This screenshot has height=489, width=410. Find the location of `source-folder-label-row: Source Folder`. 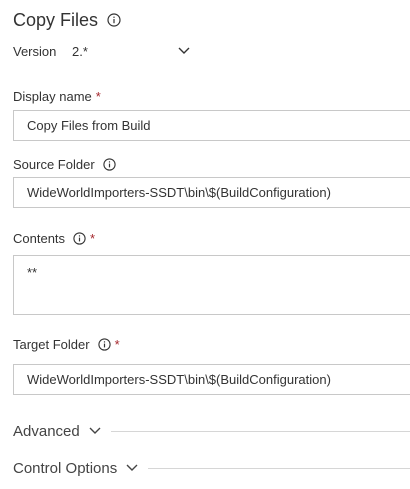

source-folder-label-row: Source Folder is located at coordinates (64, 164).